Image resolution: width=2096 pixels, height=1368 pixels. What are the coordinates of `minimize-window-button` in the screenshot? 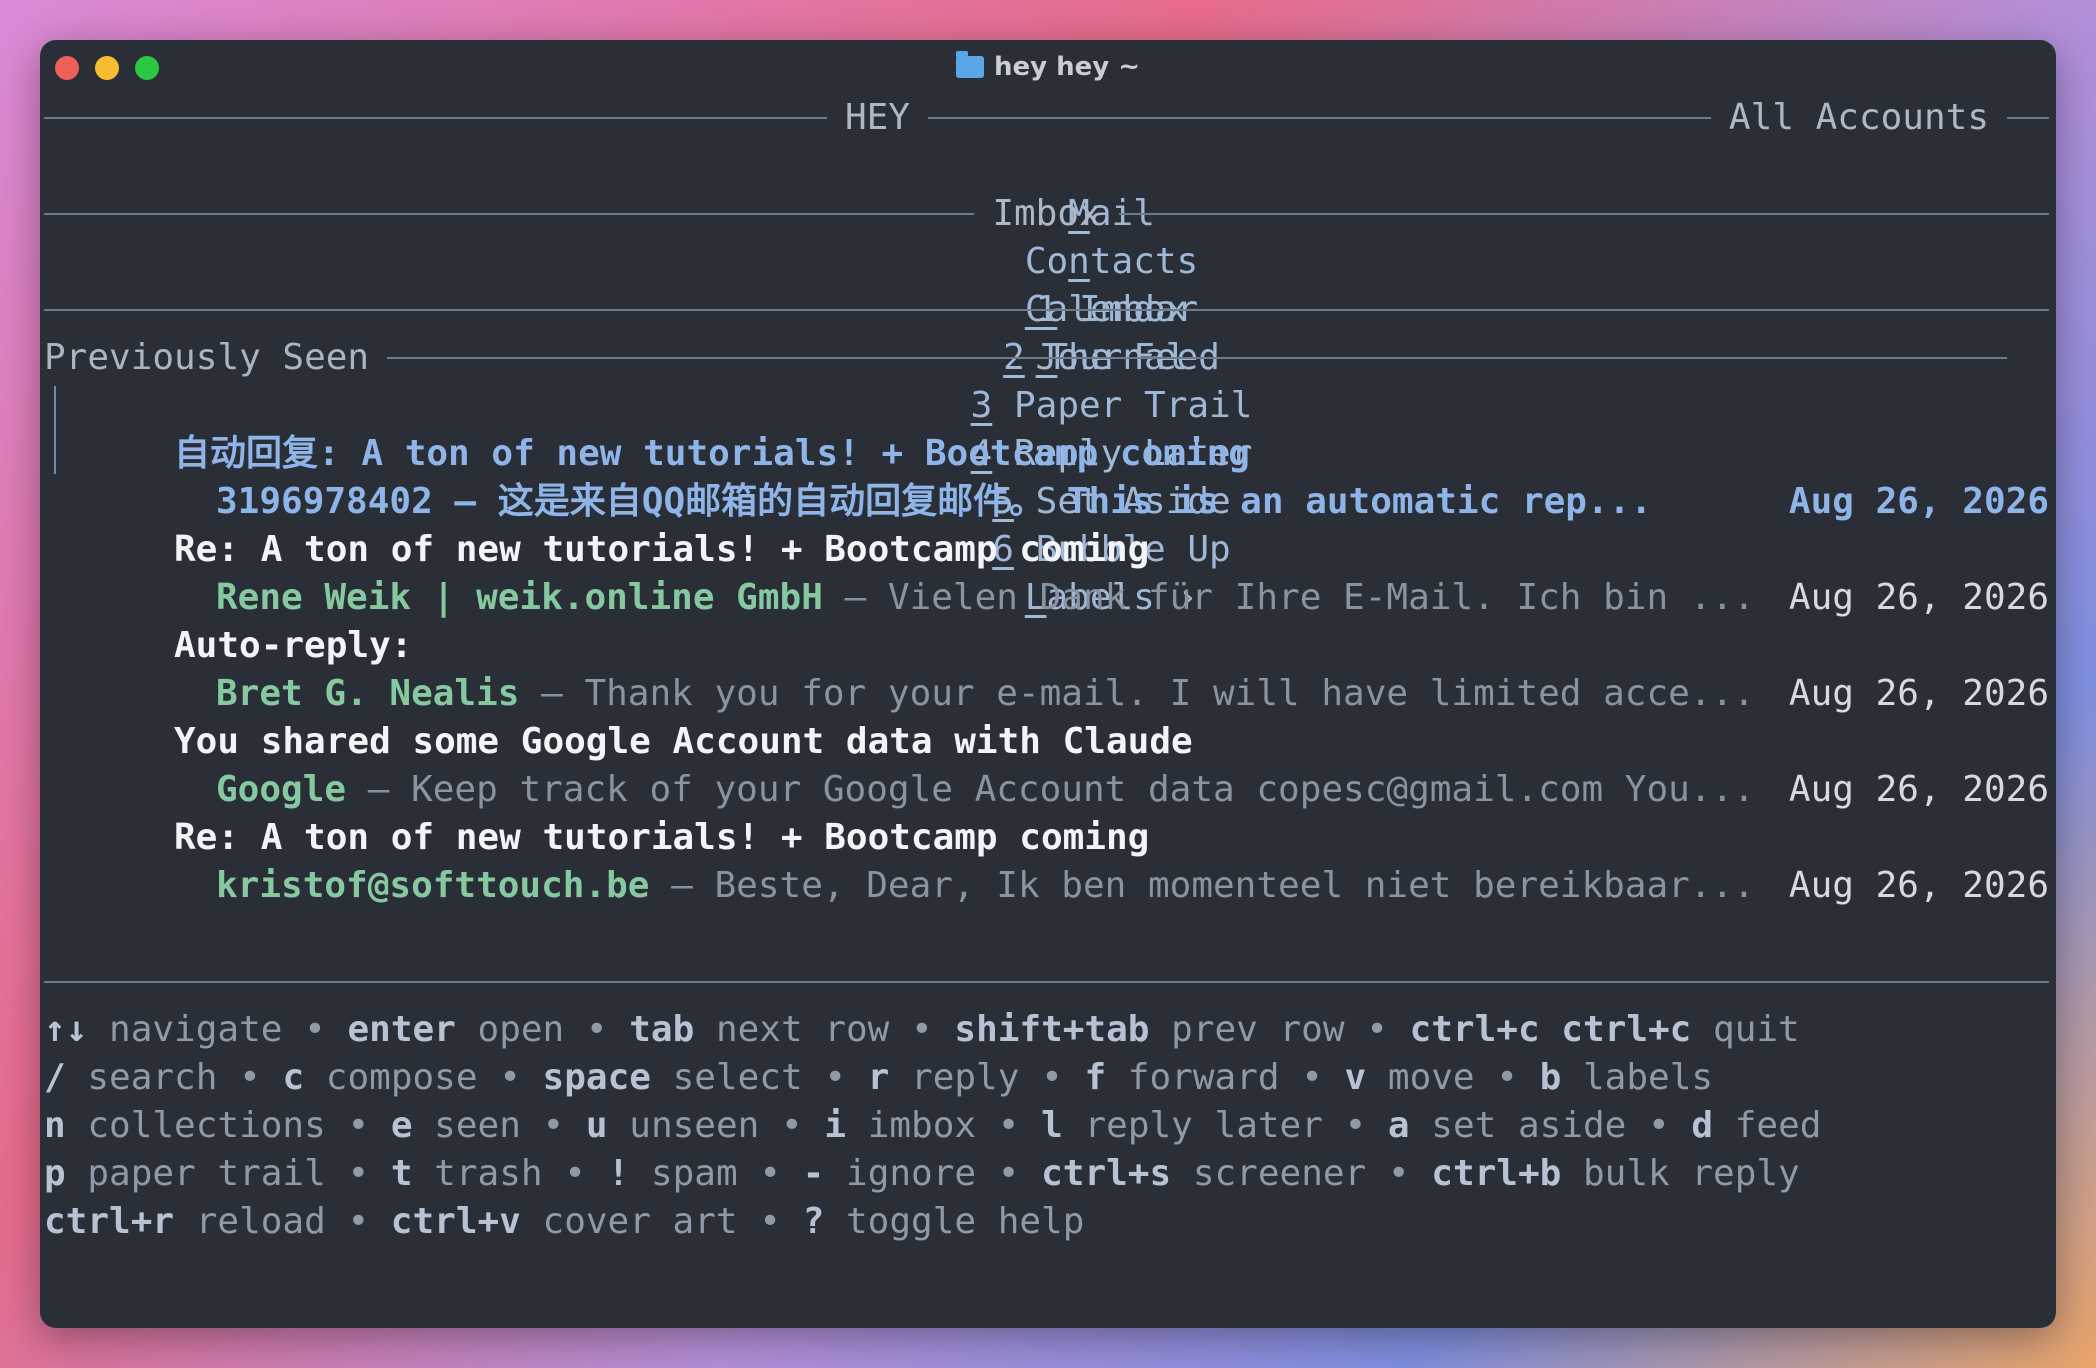 It's located at (107, 68).